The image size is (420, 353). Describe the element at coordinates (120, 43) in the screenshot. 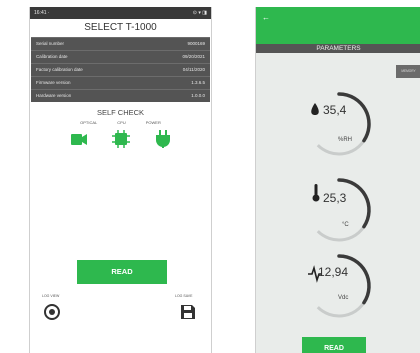

I see `info-row: Serial number 9000169` at that location.